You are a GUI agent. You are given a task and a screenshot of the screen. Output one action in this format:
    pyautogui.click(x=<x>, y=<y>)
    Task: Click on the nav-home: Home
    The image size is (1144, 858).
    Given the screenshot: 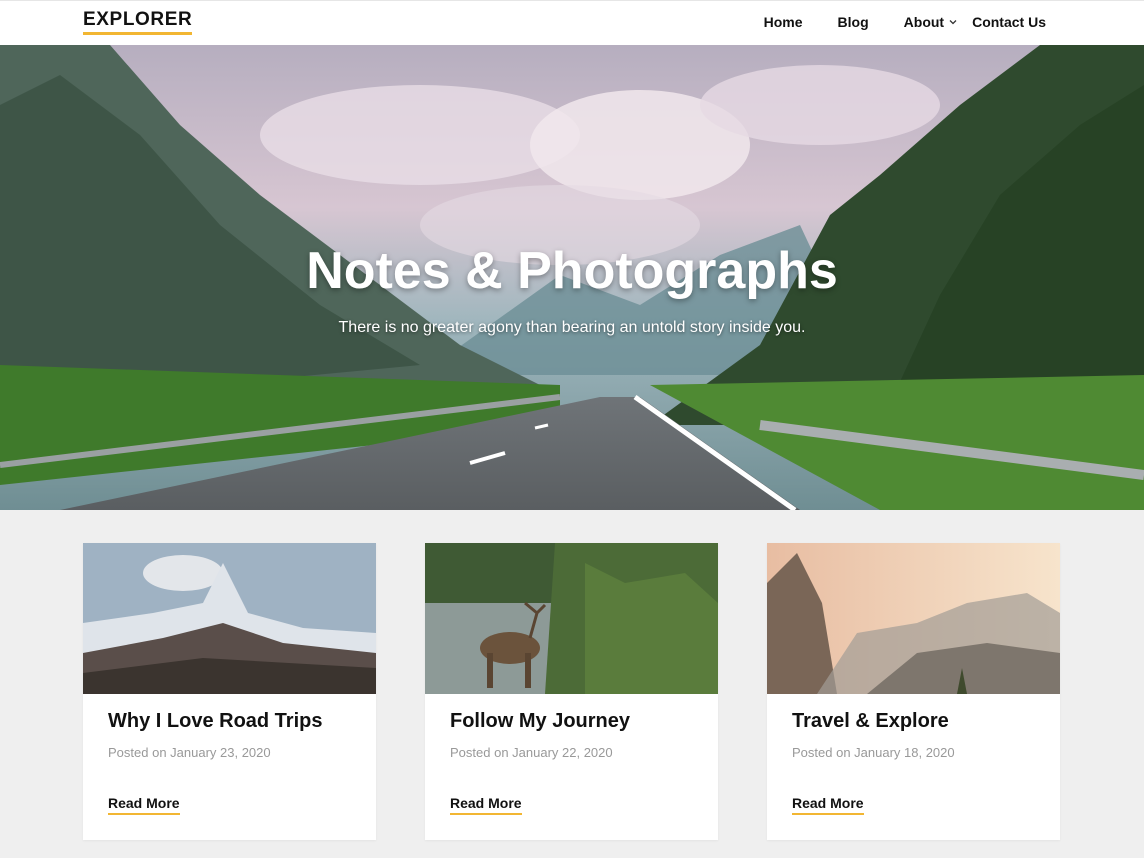 What is the action you would take?
    pyautogui.click(x=783, y=22)
    